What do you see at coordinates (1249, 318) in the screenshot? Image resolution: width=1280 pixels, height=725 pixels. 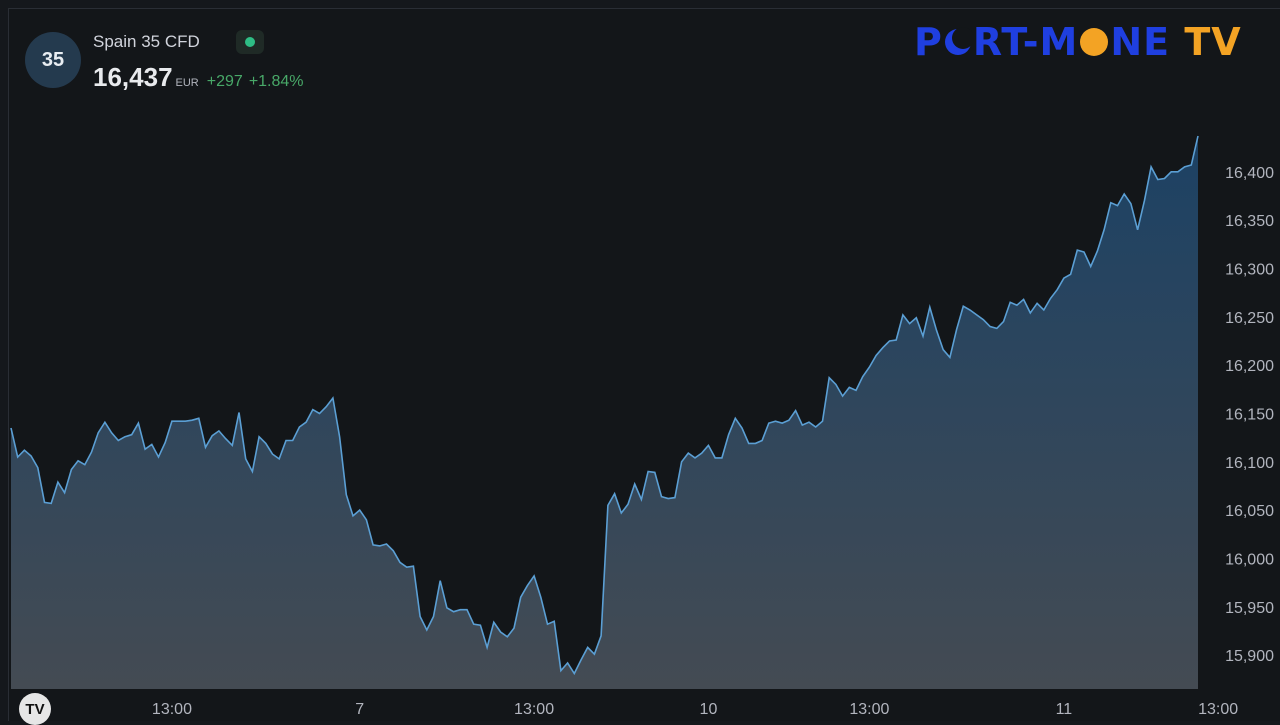 I see `y-tick-label: 16,250` at bounding box center [1249, 318].